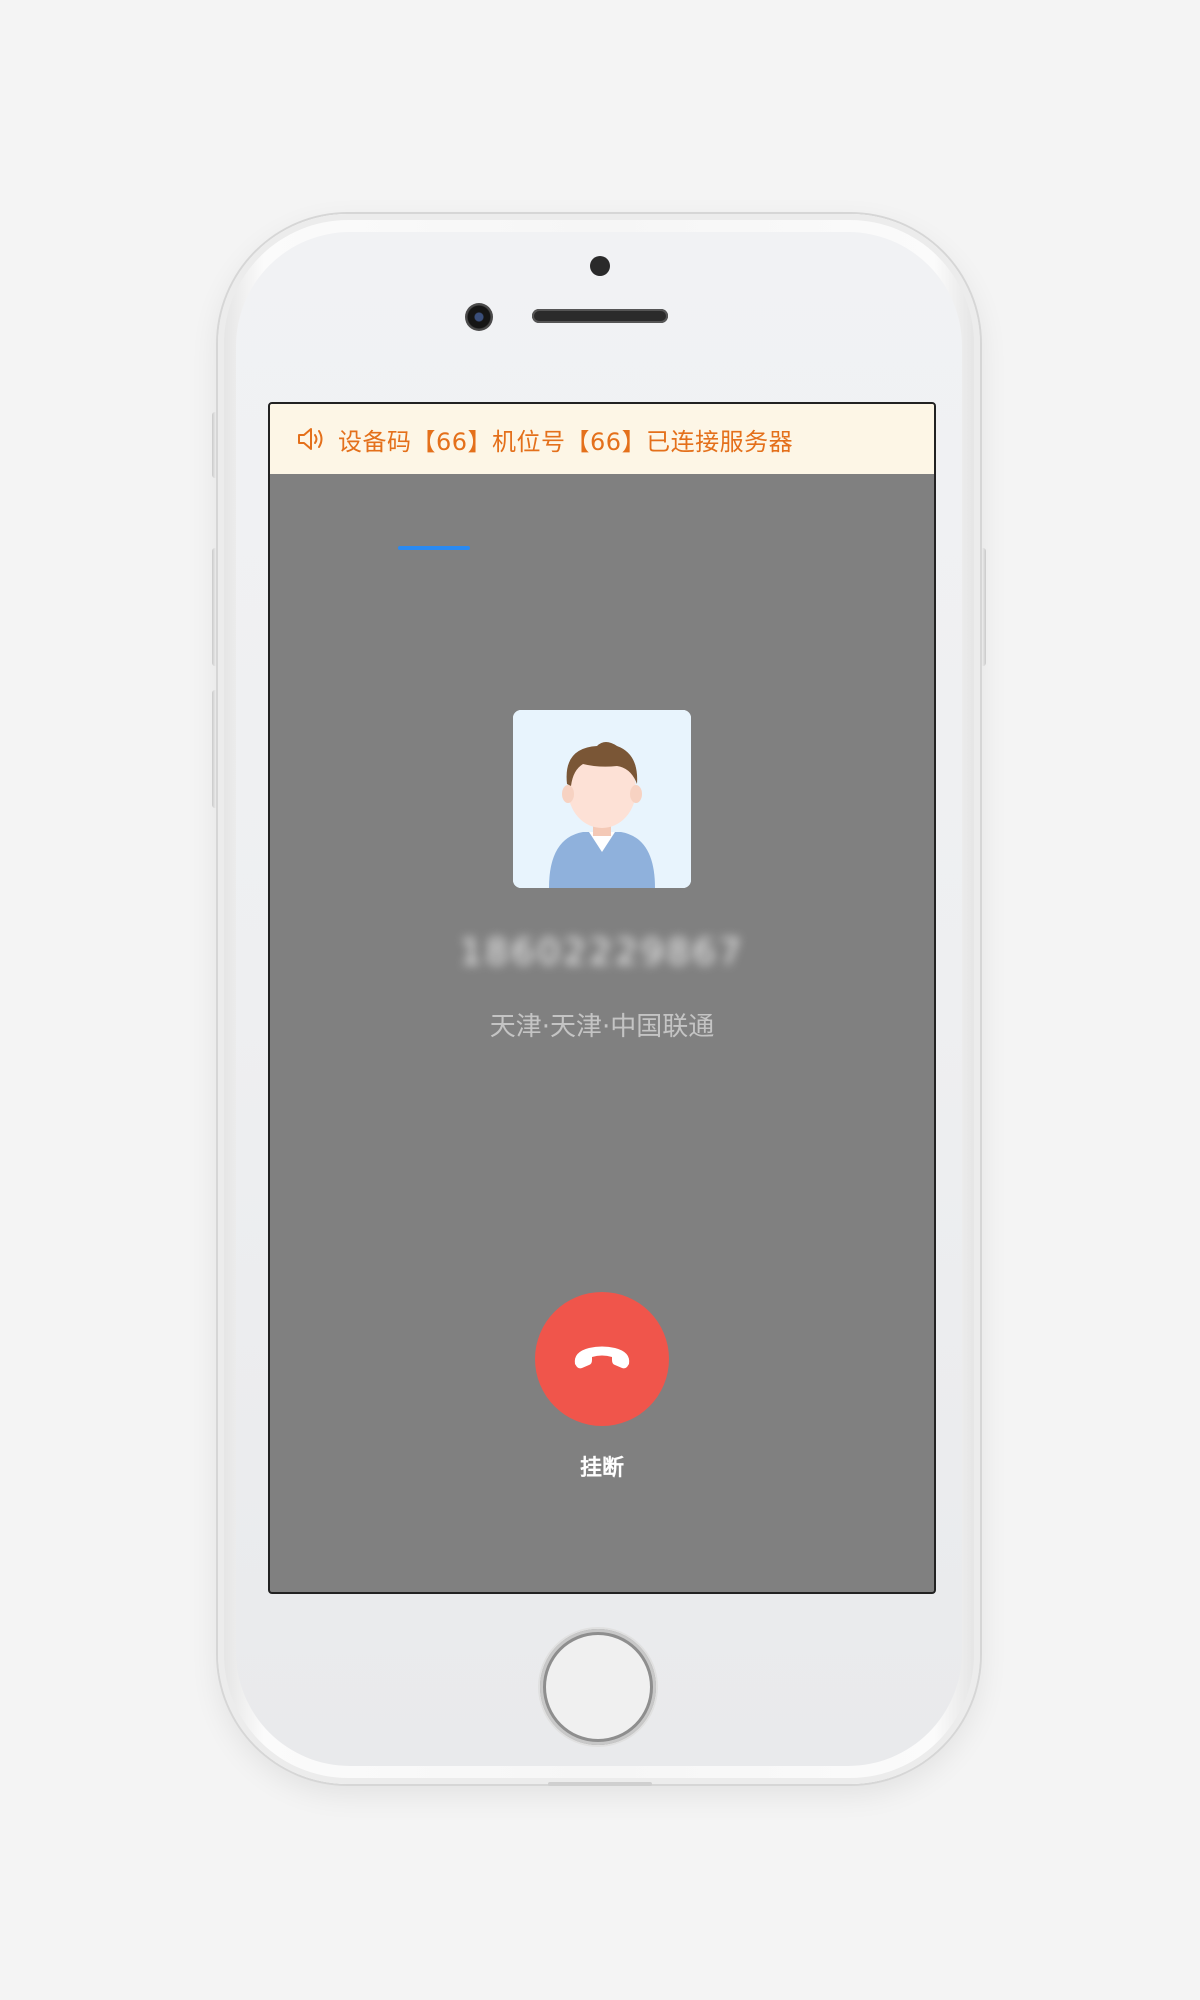 The height and width of the screenshot is (2000, 1200). Describe the element at coordinates (479, 317) in the screenshot. I see `front-camera` at that location.